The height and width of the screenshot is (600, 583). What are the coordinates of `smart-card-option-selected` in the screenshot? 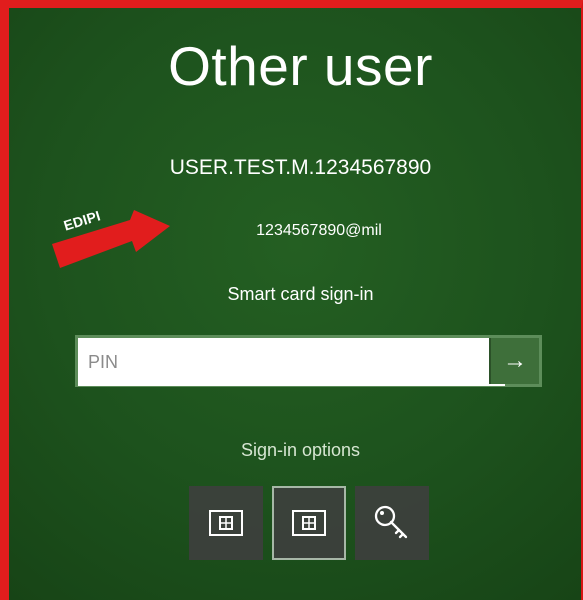 It's located at (309, 523).